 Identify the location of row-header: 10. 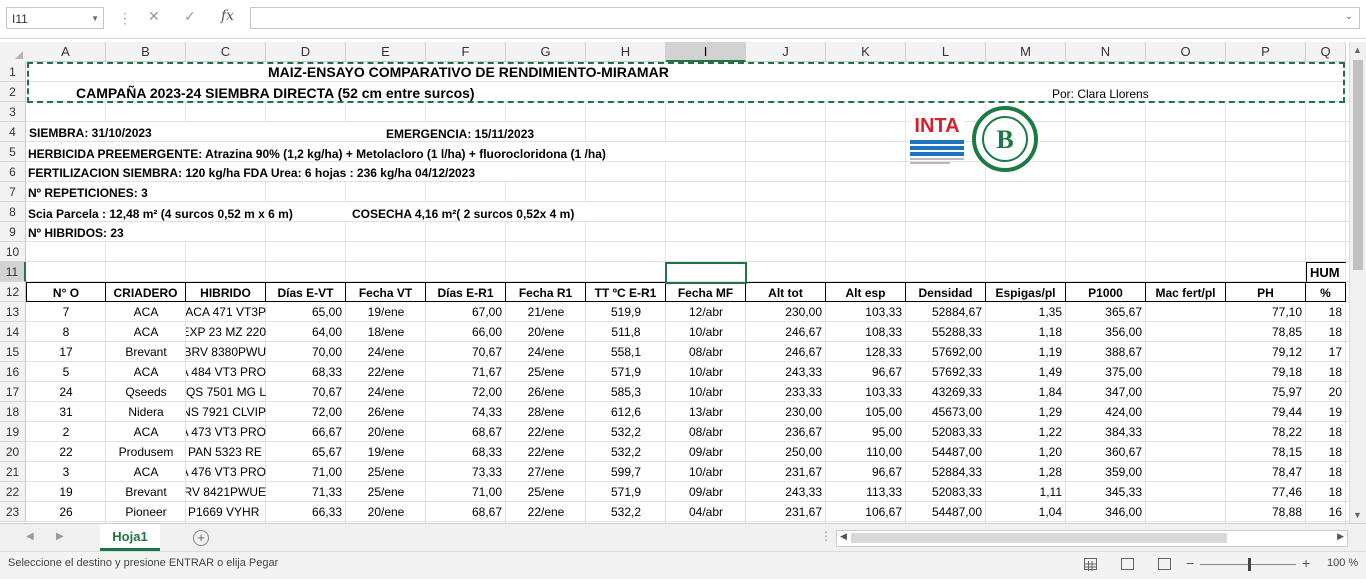
(13, 252).